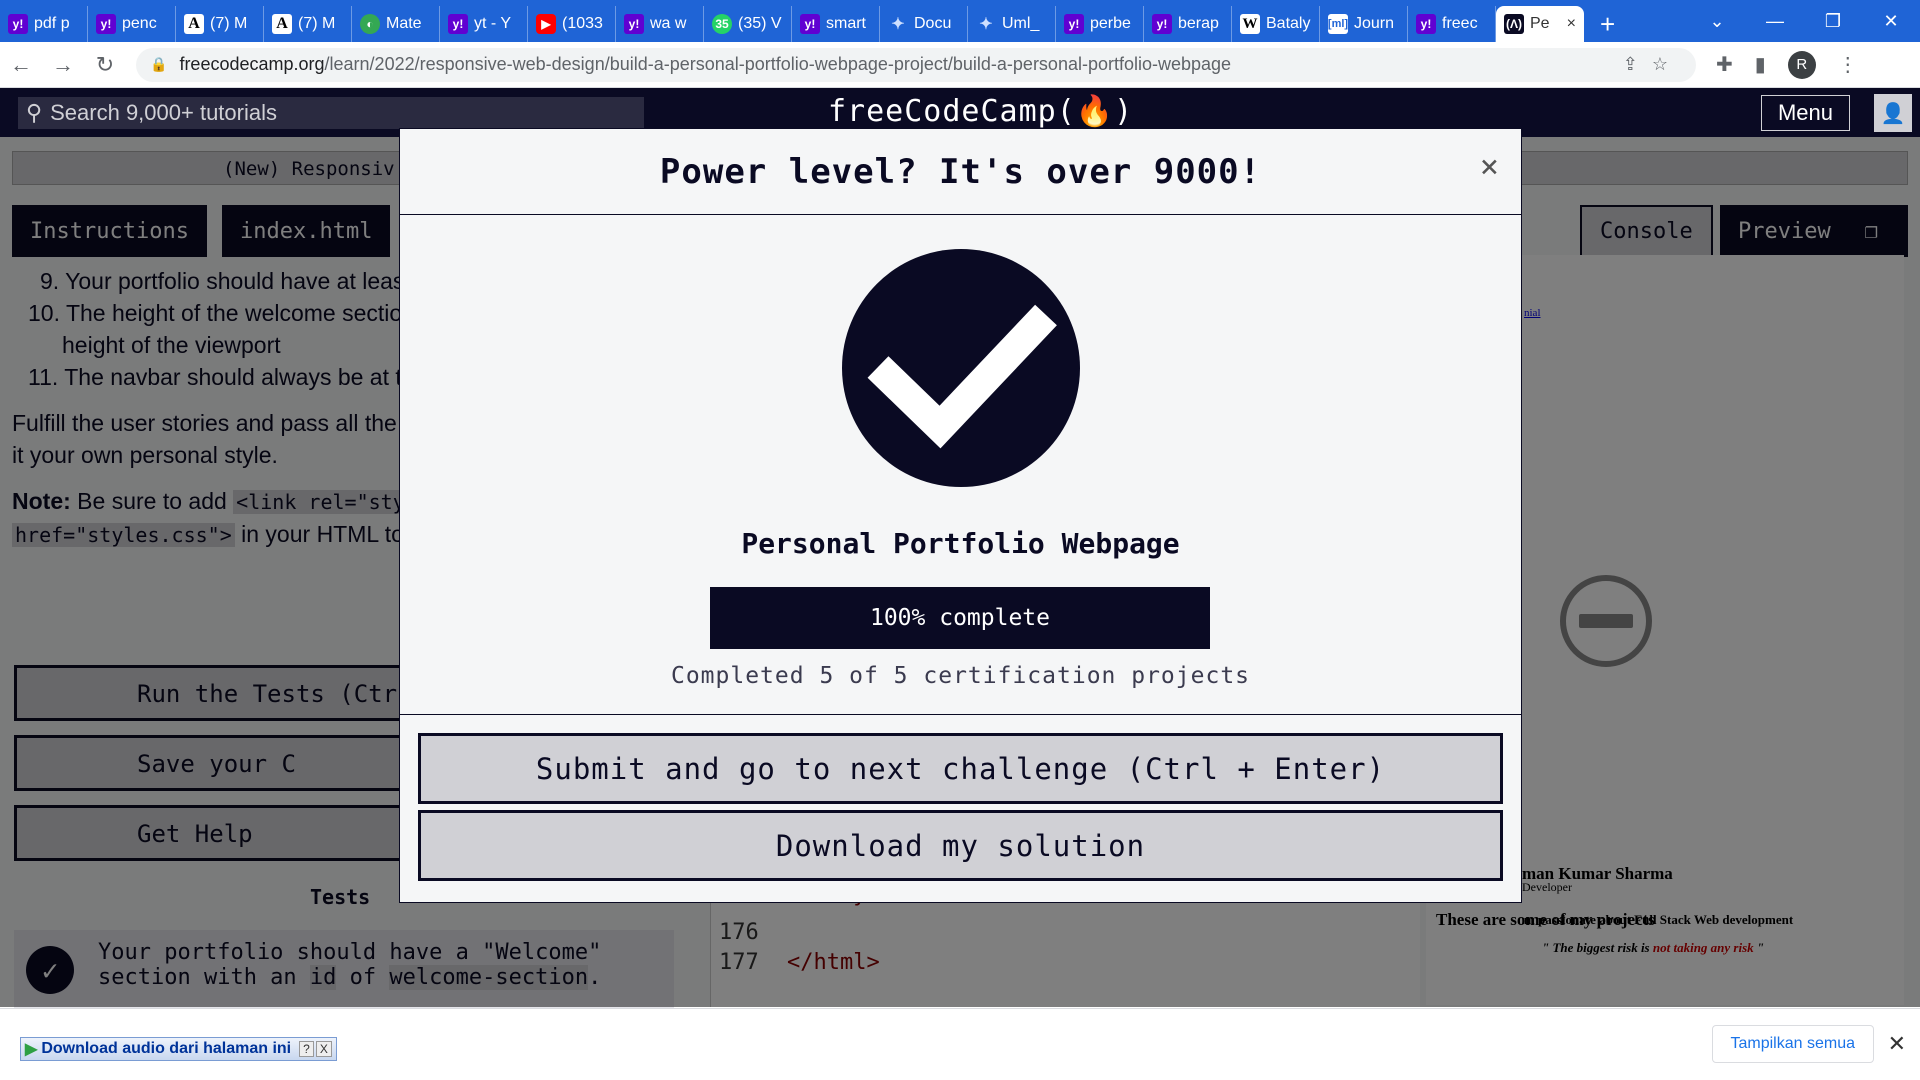  Describe the element at coordinates (1805, 113) in the screenshot. I see `menu-button: Menu` at that location.